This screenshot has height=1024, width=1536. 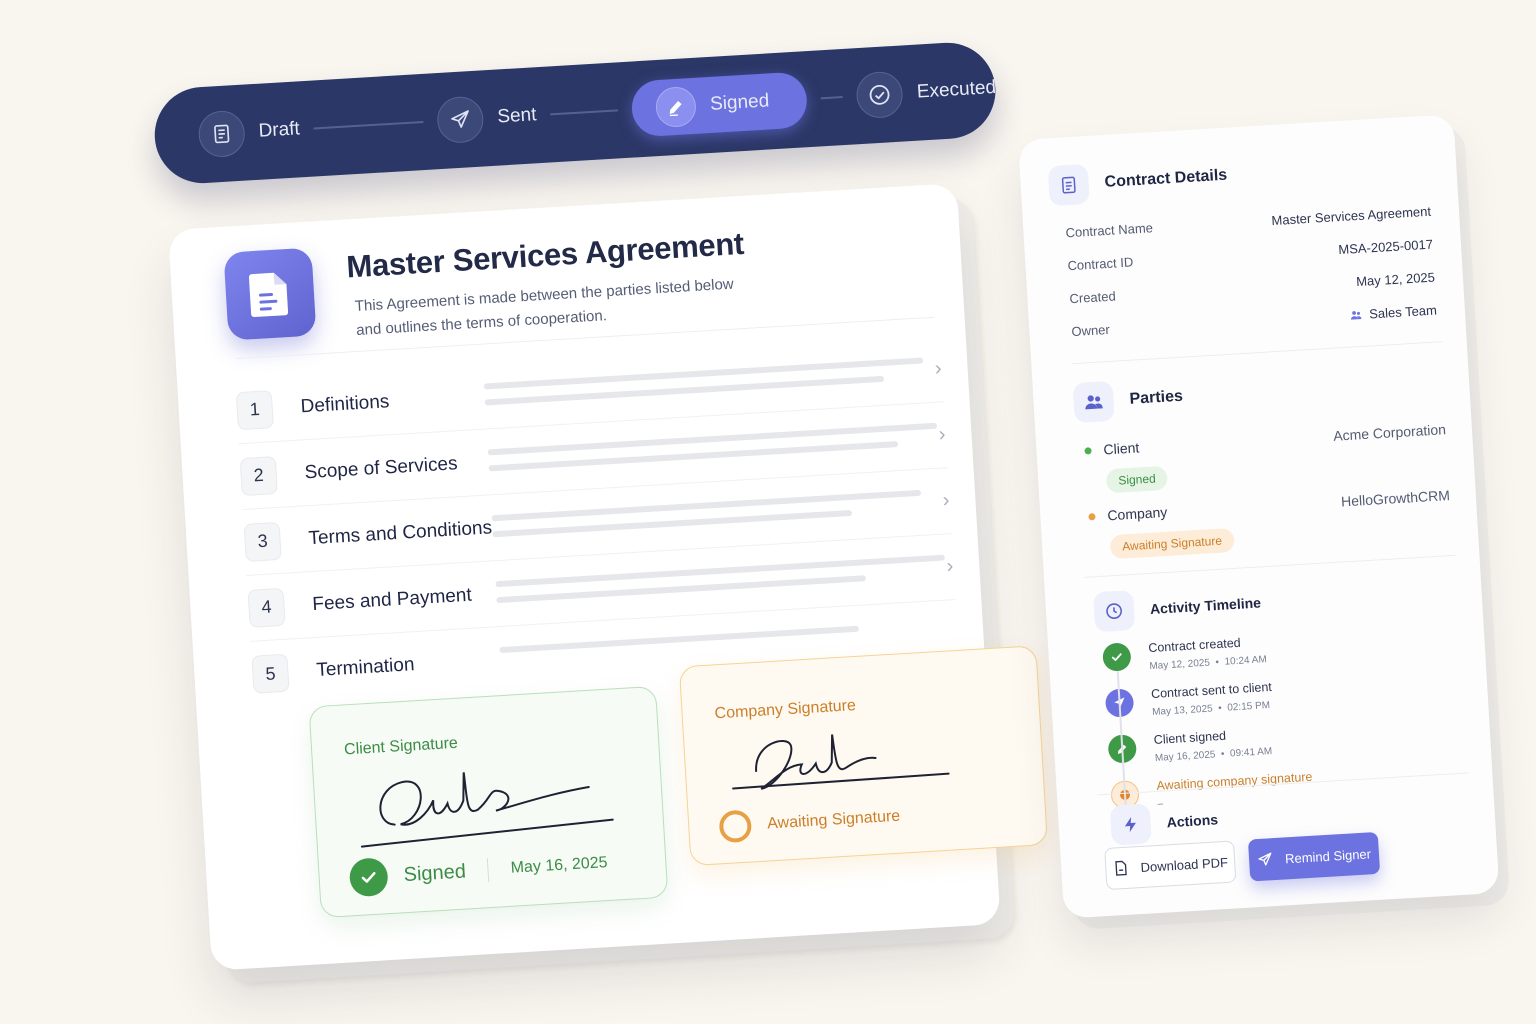 What do you see at coordinates (1351, 216) in the screenshot?
I see `detail-value: Master Services Agreement` at bounding box center [1351, 216].